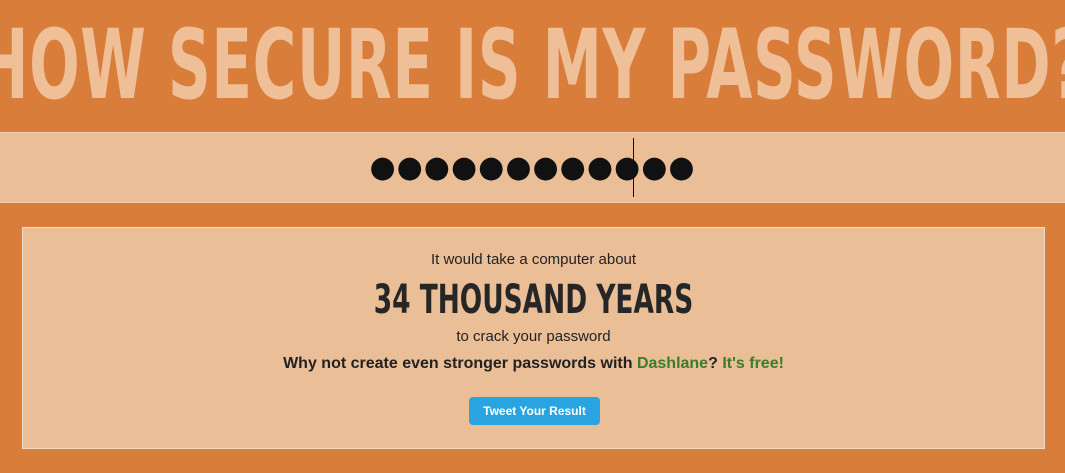 Image resolution: width=1065 pixels, height=473 pixels. What do you see at coordinates (713, 363) in the screenshot?
I see `question-mark: ?` at bounding box center [713, 363].